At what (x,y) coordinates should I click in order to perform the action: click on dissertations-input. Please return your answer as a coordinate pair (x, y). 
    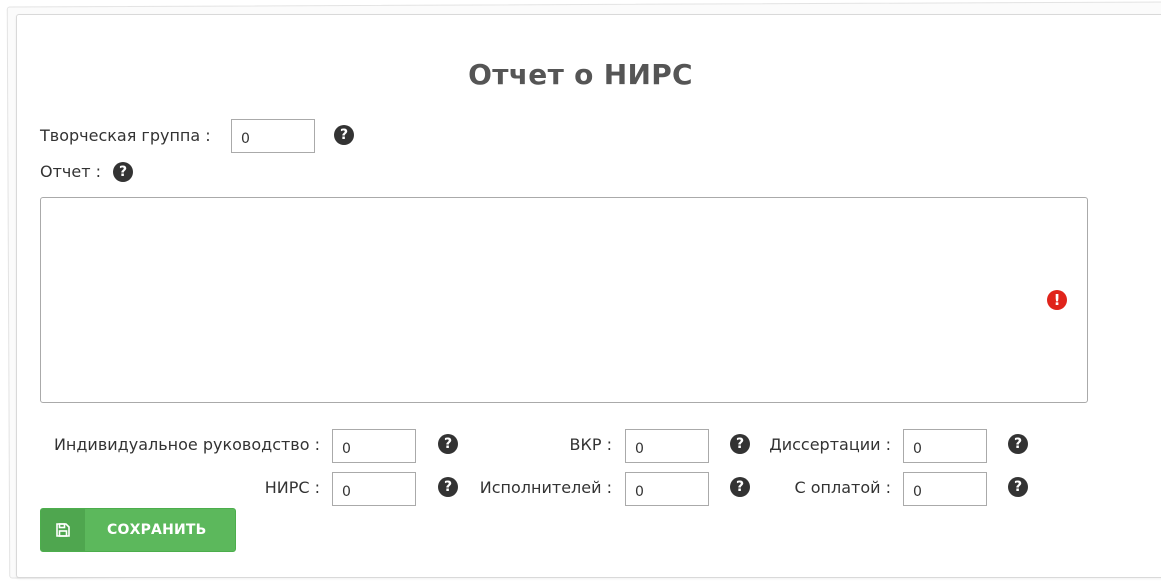
    Looking at the image, I should click on (945, 446).